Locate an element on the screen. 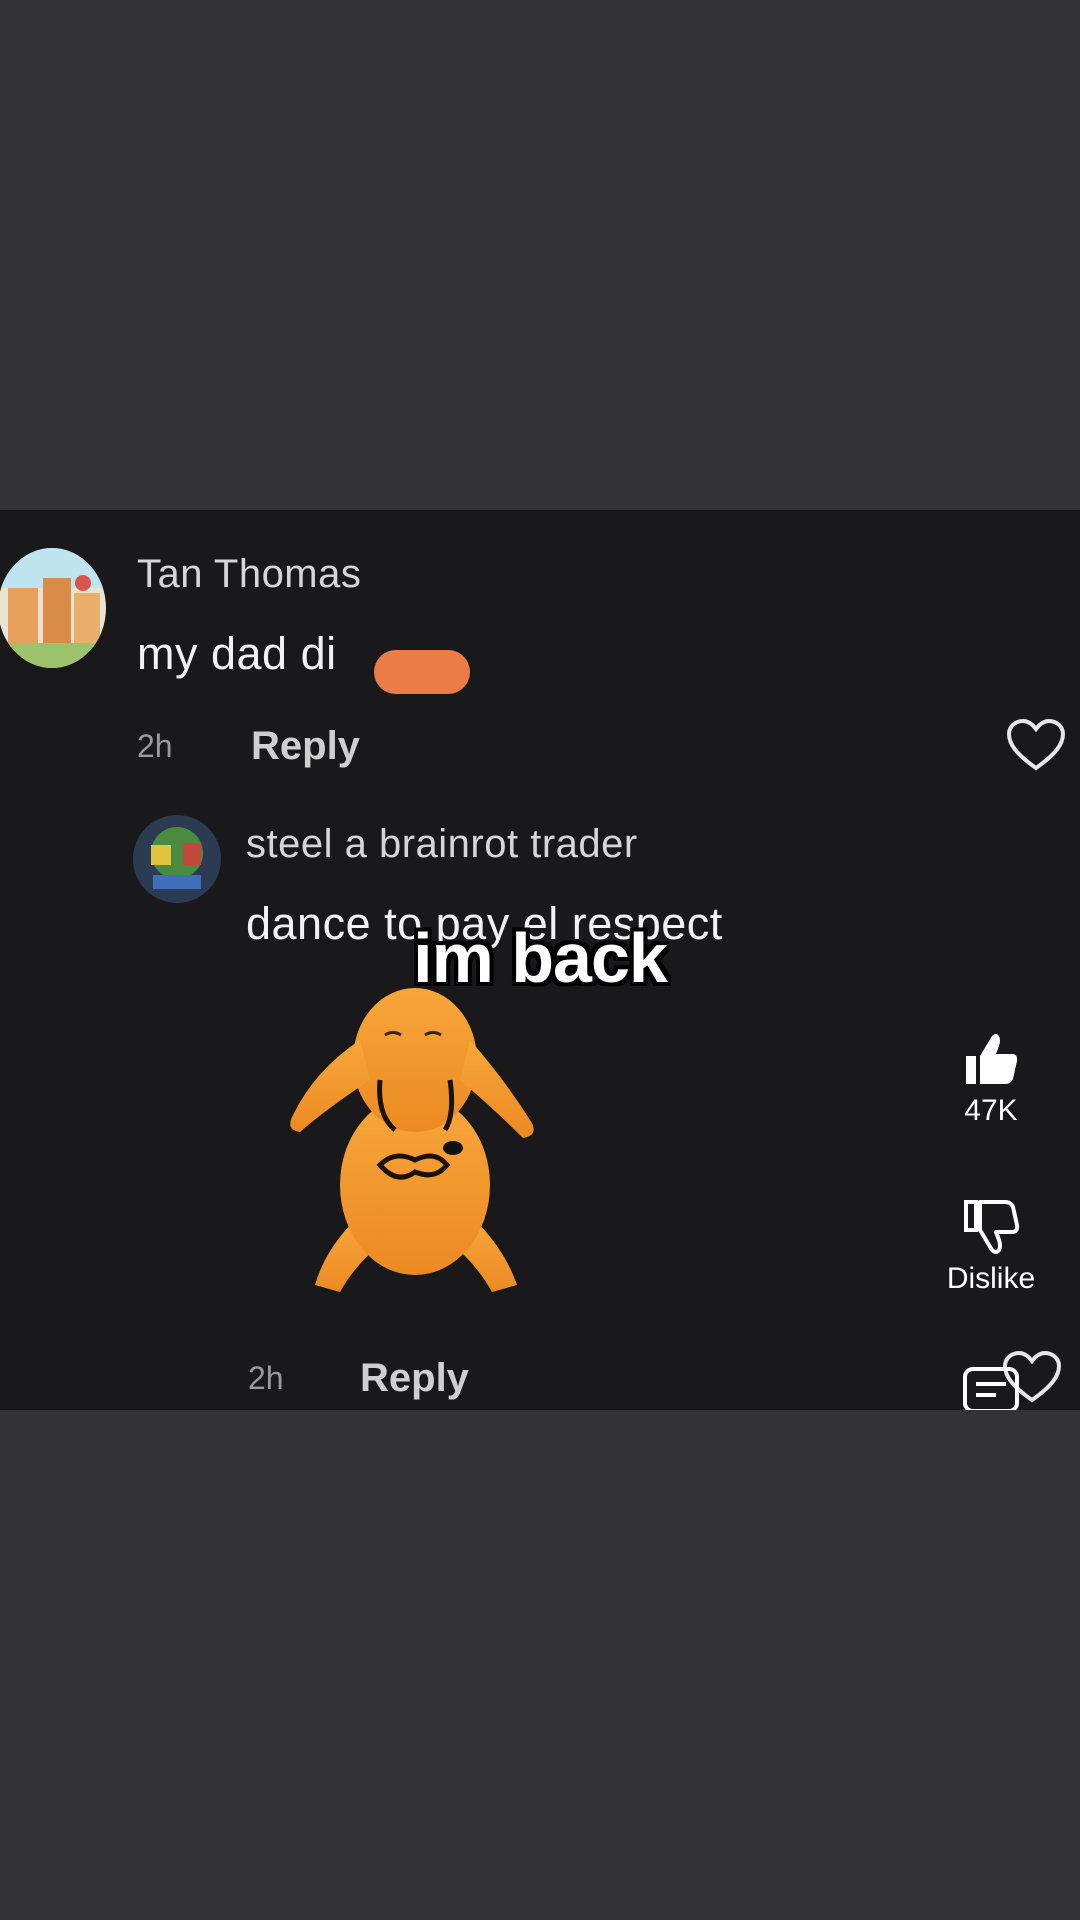 The height and width of the screenshot is (1920, 1080). reply-reply-button: Reply is located at coordinates (414, 1378).